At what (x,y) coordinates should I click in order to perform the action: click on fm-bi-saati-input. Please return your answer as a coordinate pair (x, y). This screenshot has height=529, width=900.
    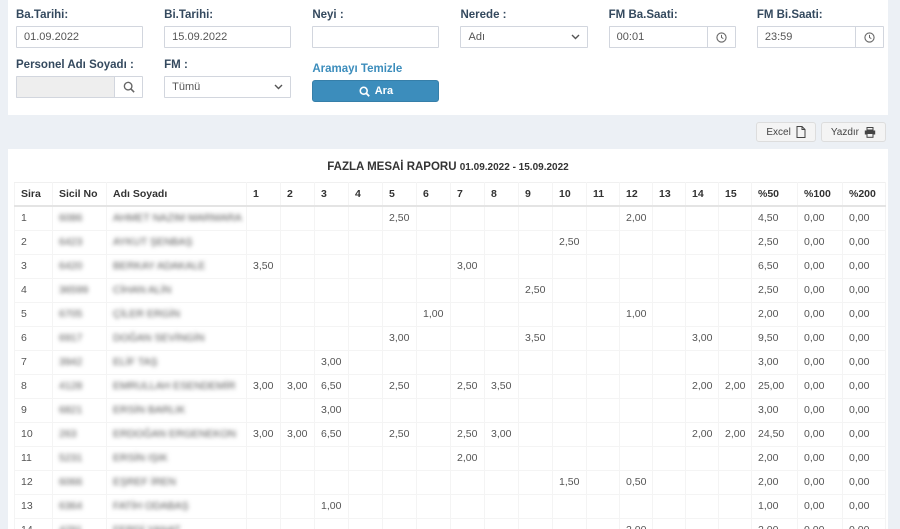
    Looking at the image, I should click on (805, 37).